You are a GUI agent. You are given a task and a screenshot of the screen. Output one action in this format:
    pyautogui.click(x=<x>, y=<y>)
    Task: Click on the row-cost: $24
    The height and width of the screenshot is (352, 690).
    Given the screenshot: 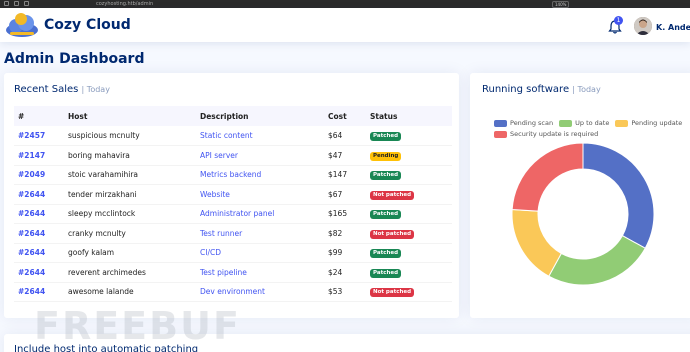 What is the action you would take?
    pyautogui.click(x=345, y=272)
    